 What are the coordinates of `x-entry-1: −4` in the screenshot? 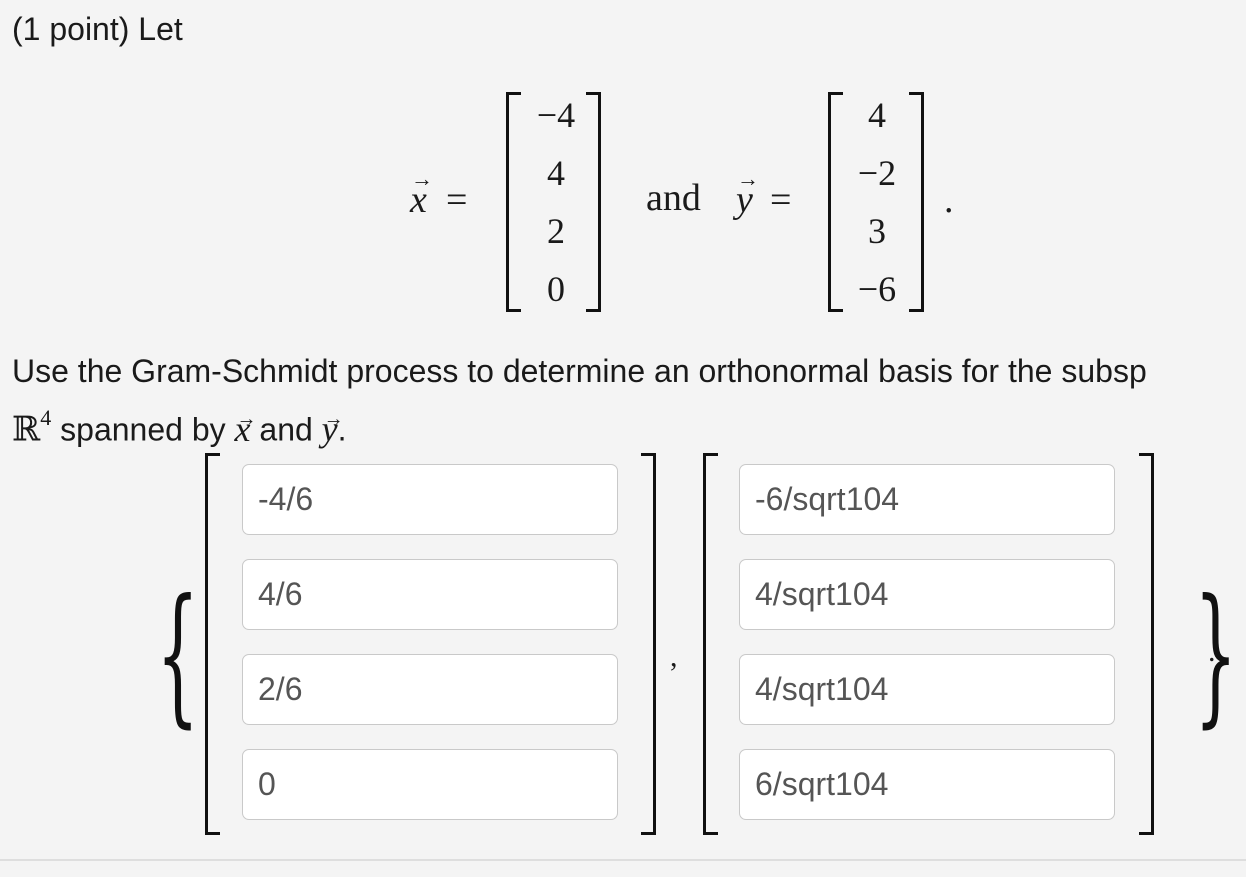 It's located at (556, 115).